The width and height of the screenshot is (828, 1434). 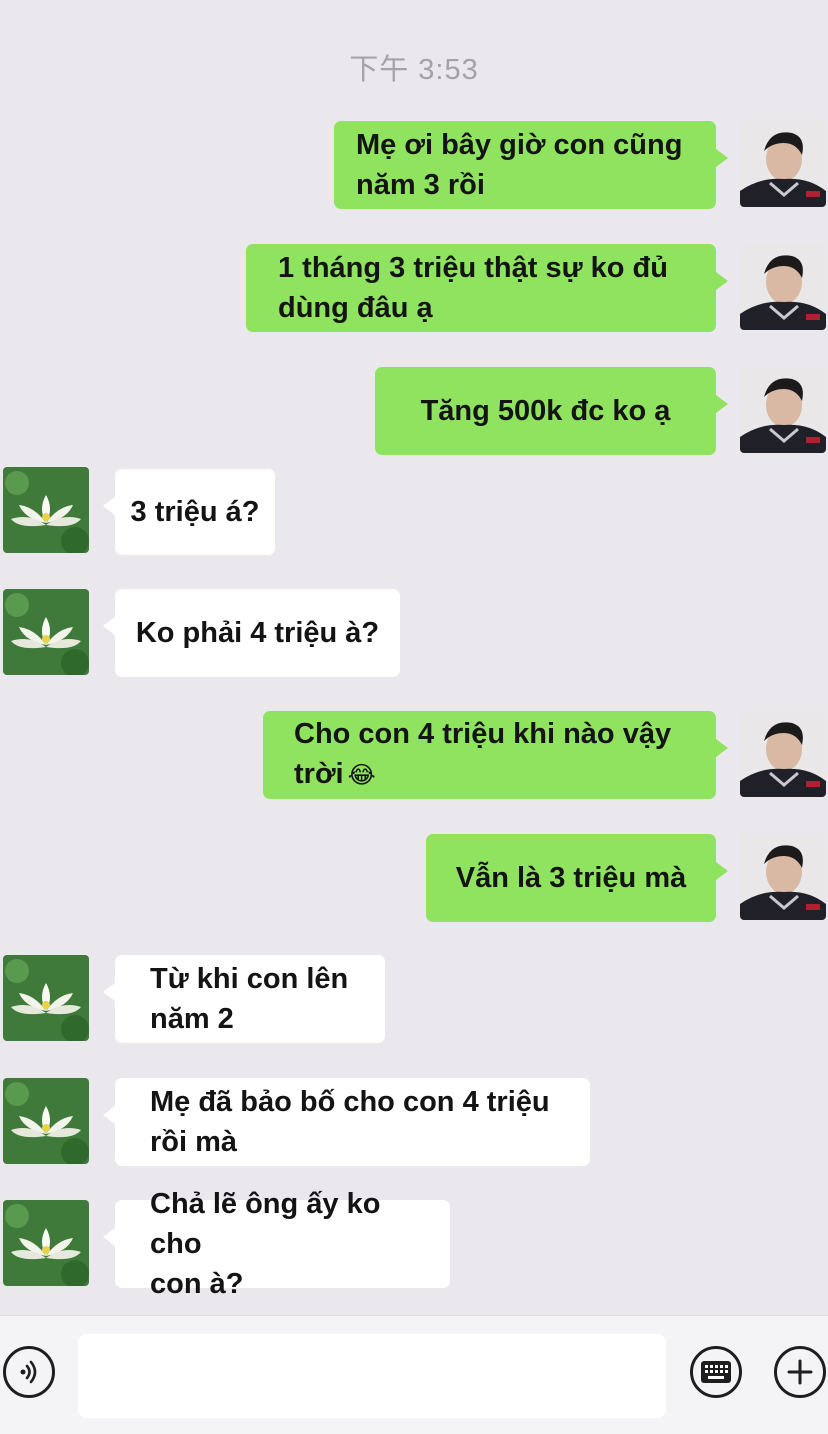 I want to click on incoming-message-bubble: 3 triệu á?, so click(x=189, y=512).